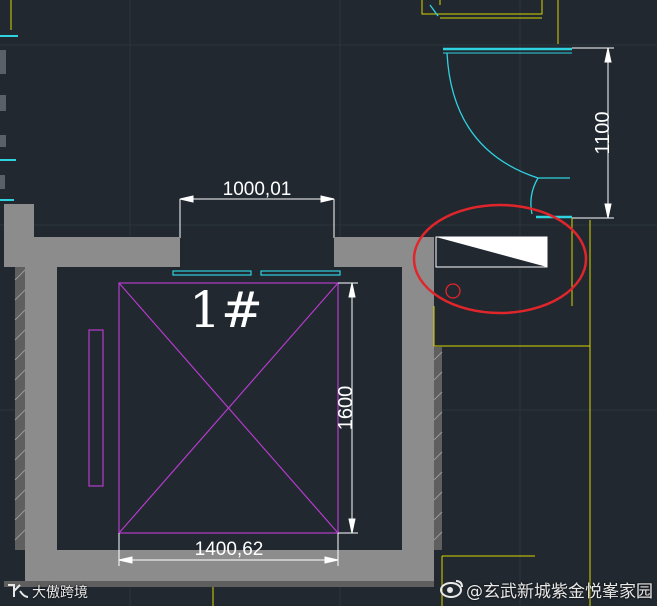  I want to click on weibo-icon, so click(451, 589).